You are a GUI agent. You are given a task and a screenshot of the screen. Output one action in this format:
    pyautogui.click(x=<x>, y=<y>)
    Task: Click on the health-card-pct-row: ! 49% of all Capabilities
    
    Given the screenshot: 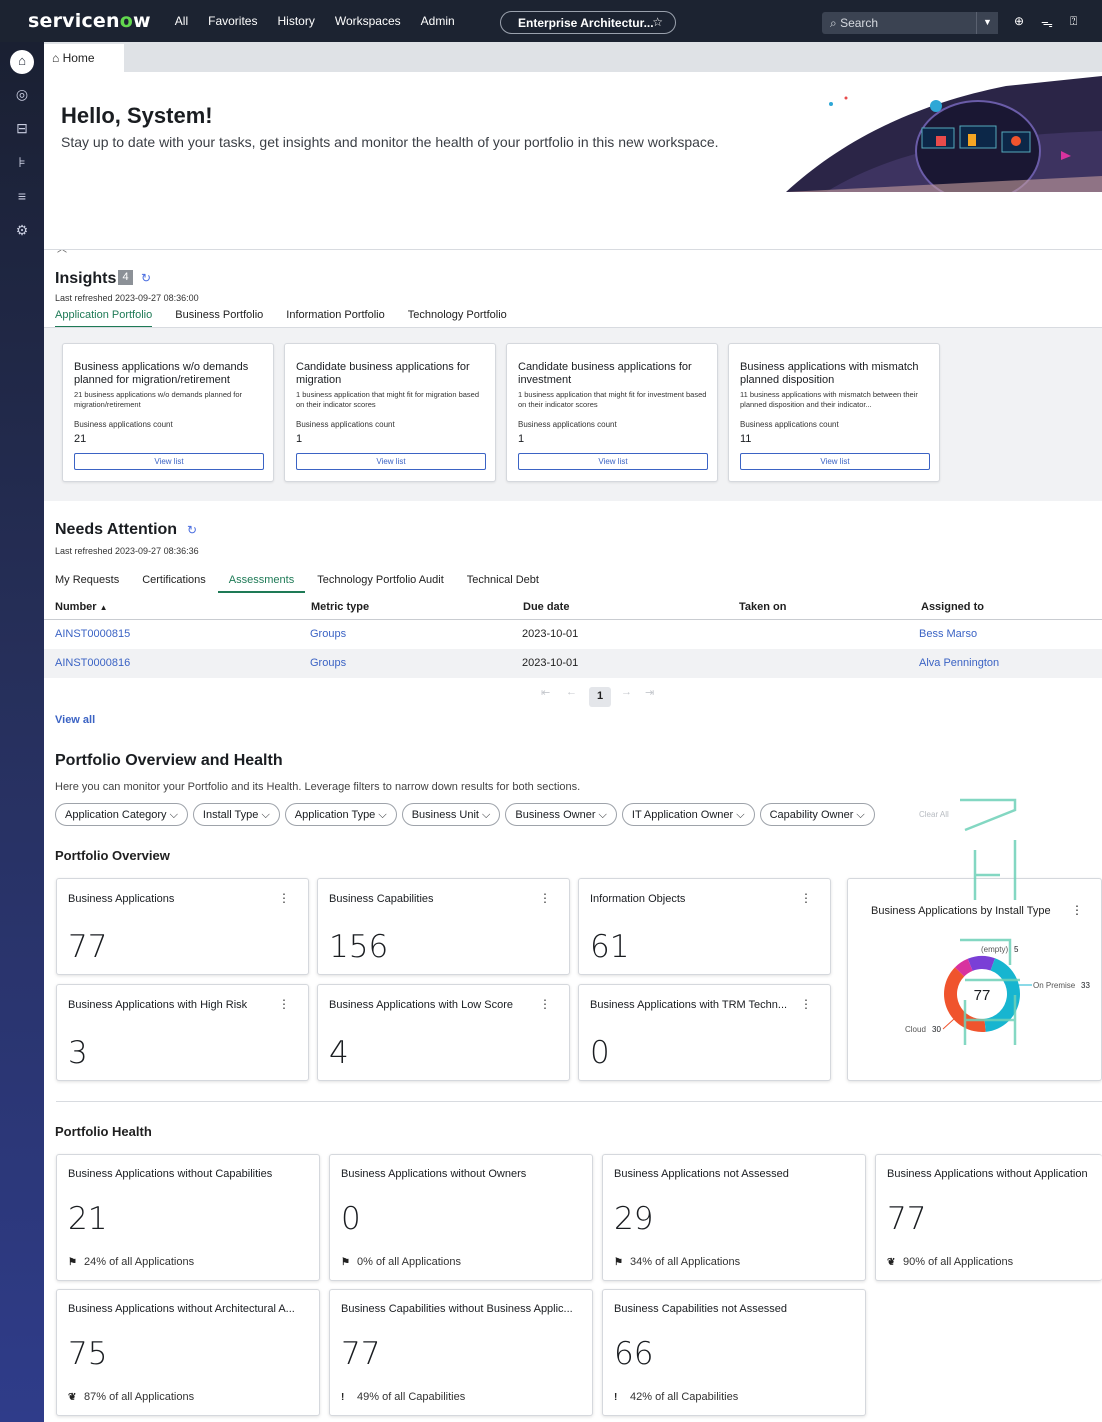 What is the action you would take?
    pyautogui.click(x=403, y=1397)
    